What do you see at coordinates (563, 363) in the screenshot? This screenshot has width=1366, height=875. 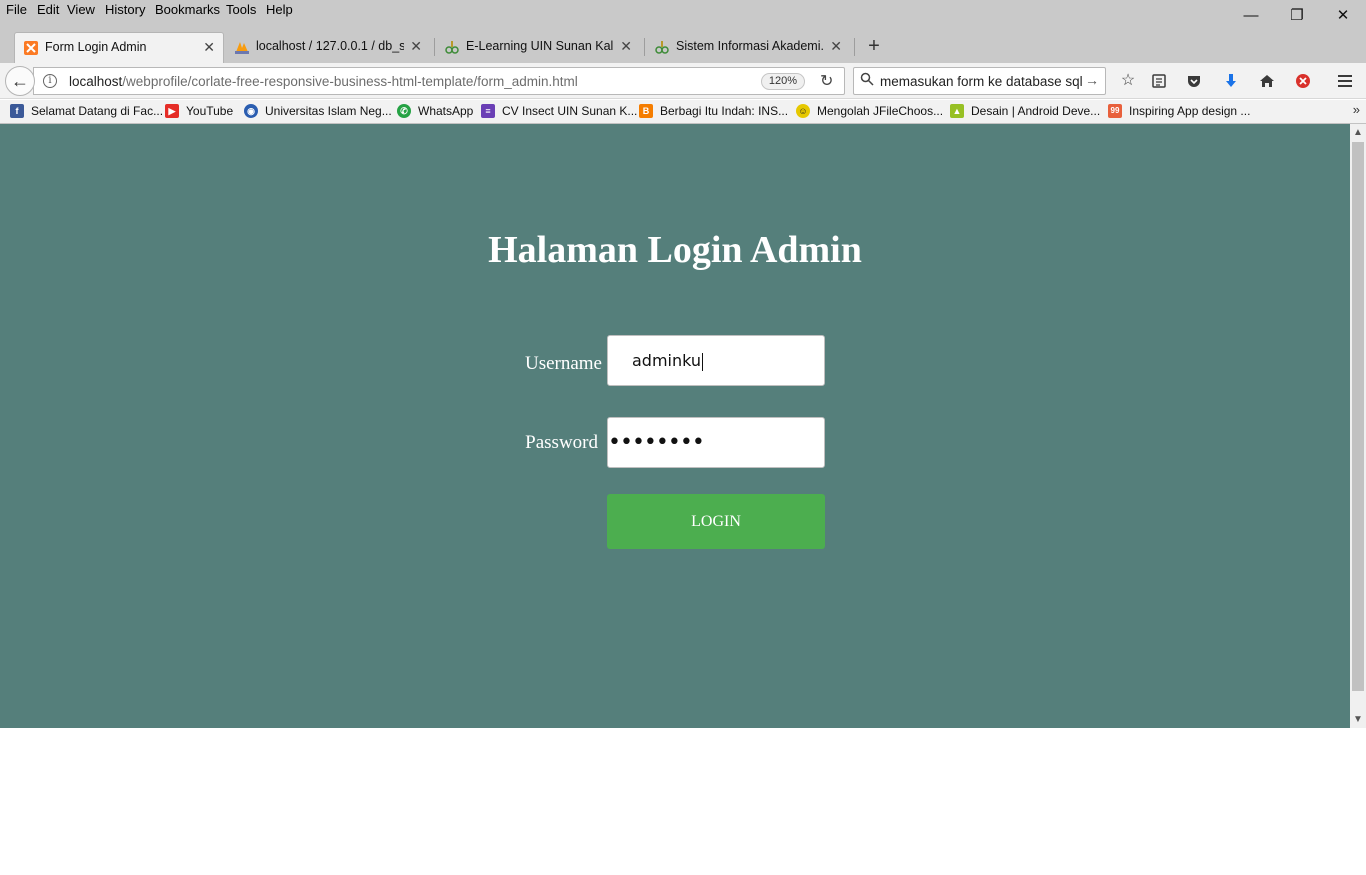 I see `username-label: Username` at bounding box center [563, 363].